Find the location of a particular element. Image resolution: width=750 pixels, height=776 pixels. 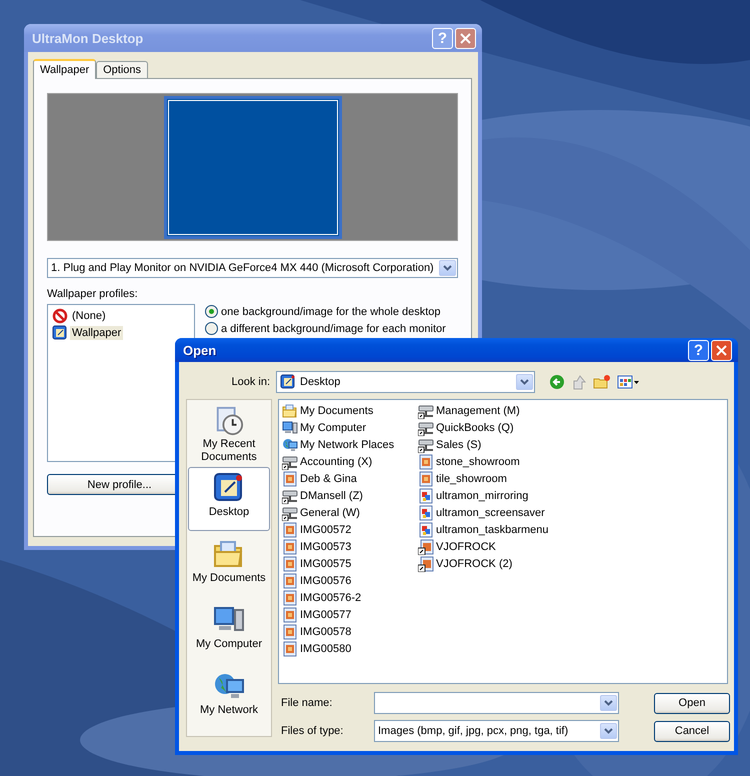

file-item: Accounting (X) is located at coordinates (336, 462).